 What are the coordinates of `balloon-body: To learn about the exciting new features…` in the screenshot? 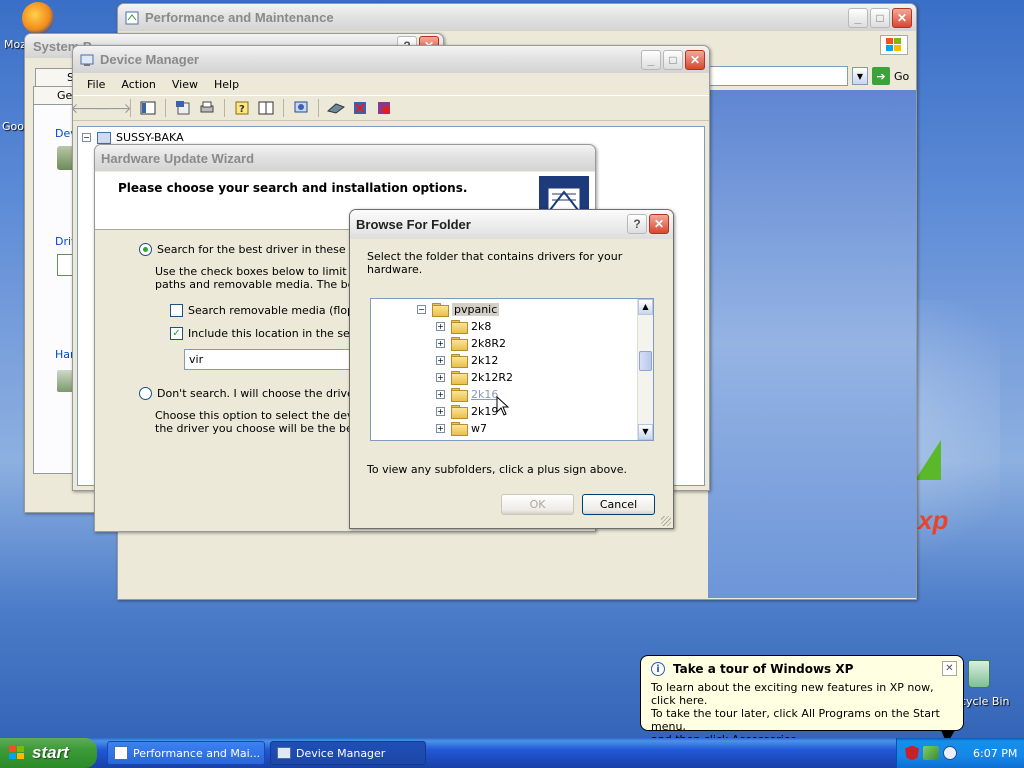 It's located at (802, 713).